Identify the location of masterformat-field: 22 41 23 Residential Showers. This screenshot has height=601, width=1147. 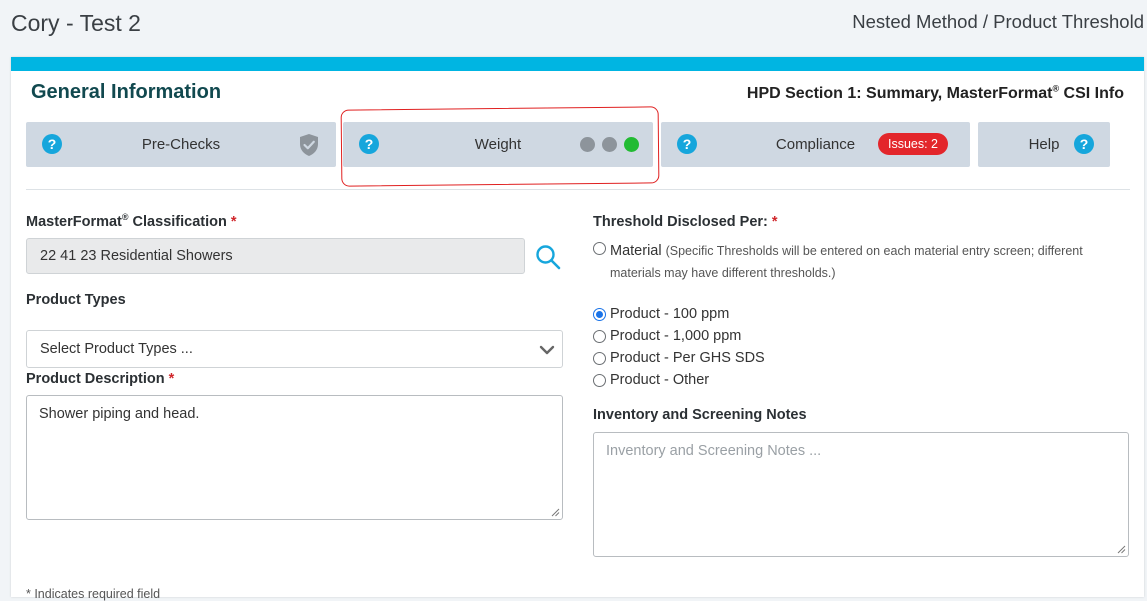
(275, 256).